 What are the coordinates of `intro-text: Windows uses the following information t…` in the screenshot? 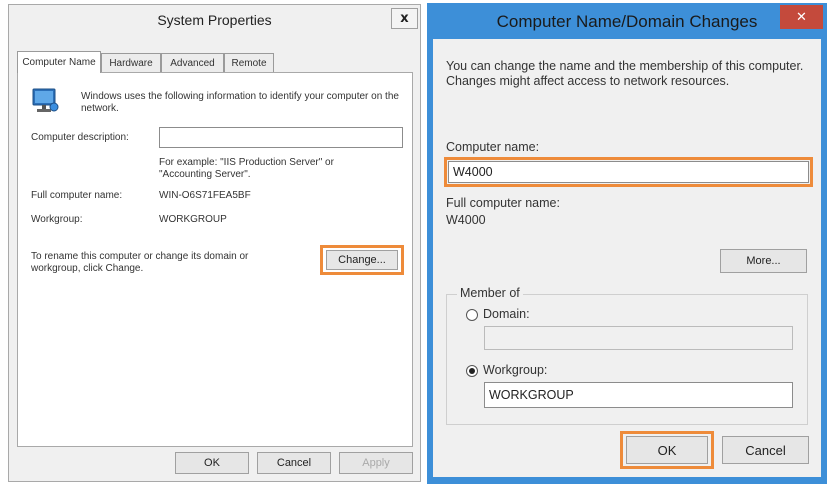 It's located at (240, 102).